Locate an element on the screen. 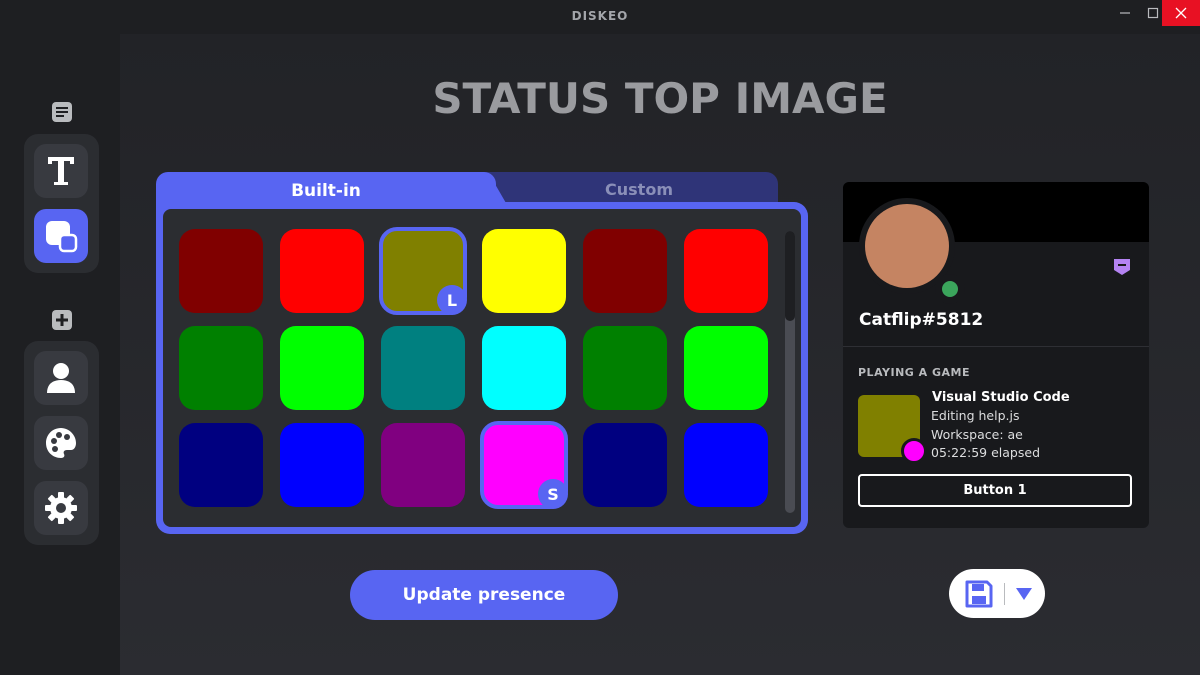 The width and height of the screenshot is (1200, 675). tab-built-in-label: Built-in is located at coordinates (326, 191).